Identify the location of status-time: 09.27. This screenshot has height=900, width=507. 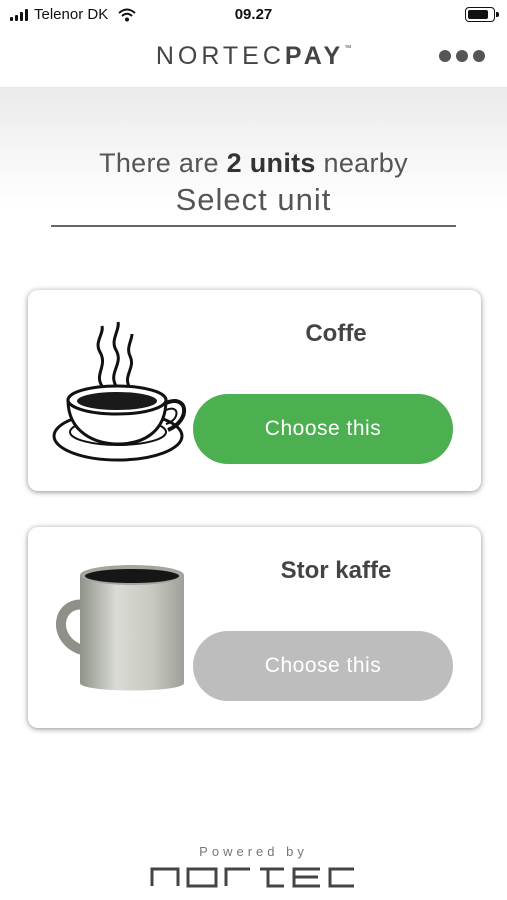
(253, 14).